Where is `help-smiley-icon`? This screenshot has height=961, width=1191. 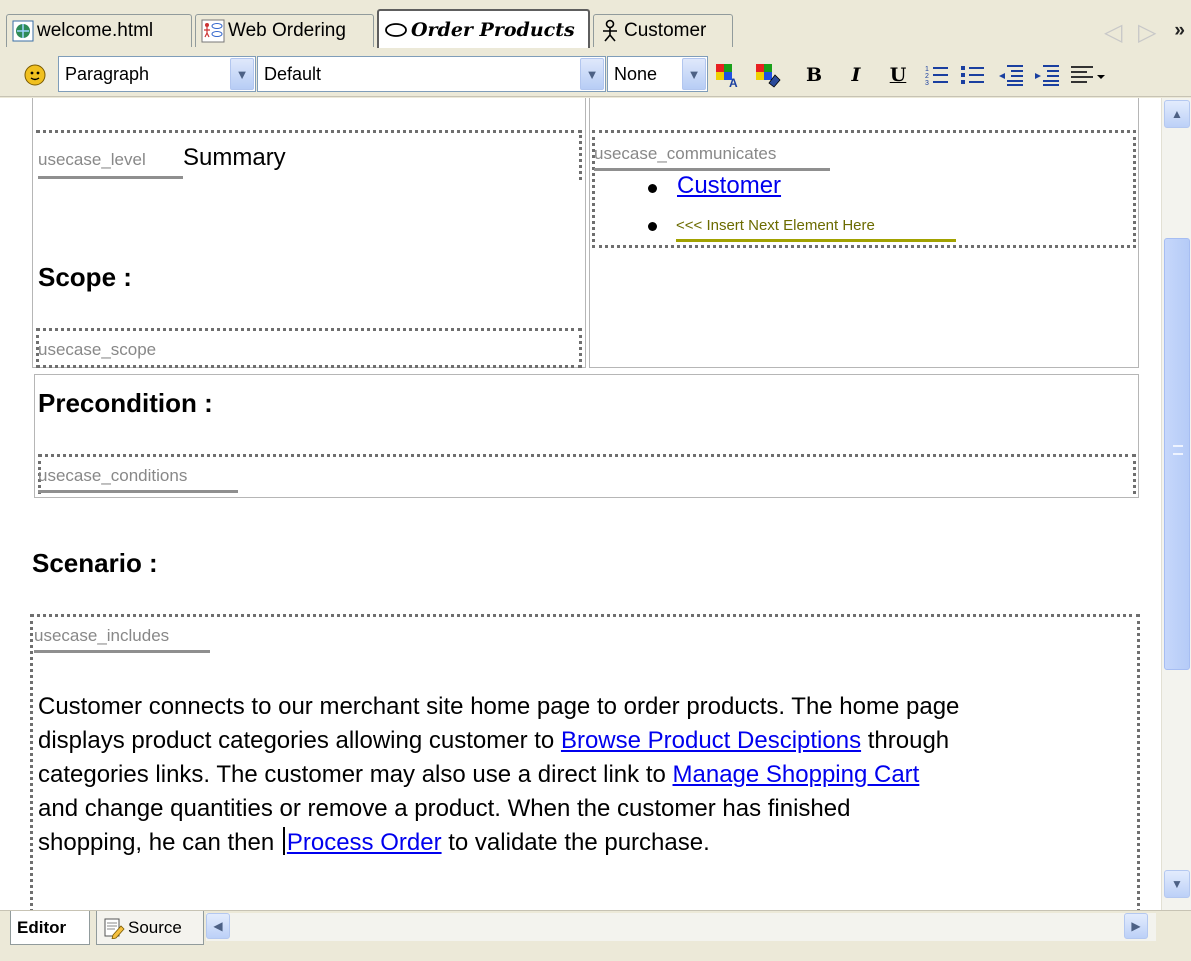 help-smiley-icon is located at coordinates (35, 75).